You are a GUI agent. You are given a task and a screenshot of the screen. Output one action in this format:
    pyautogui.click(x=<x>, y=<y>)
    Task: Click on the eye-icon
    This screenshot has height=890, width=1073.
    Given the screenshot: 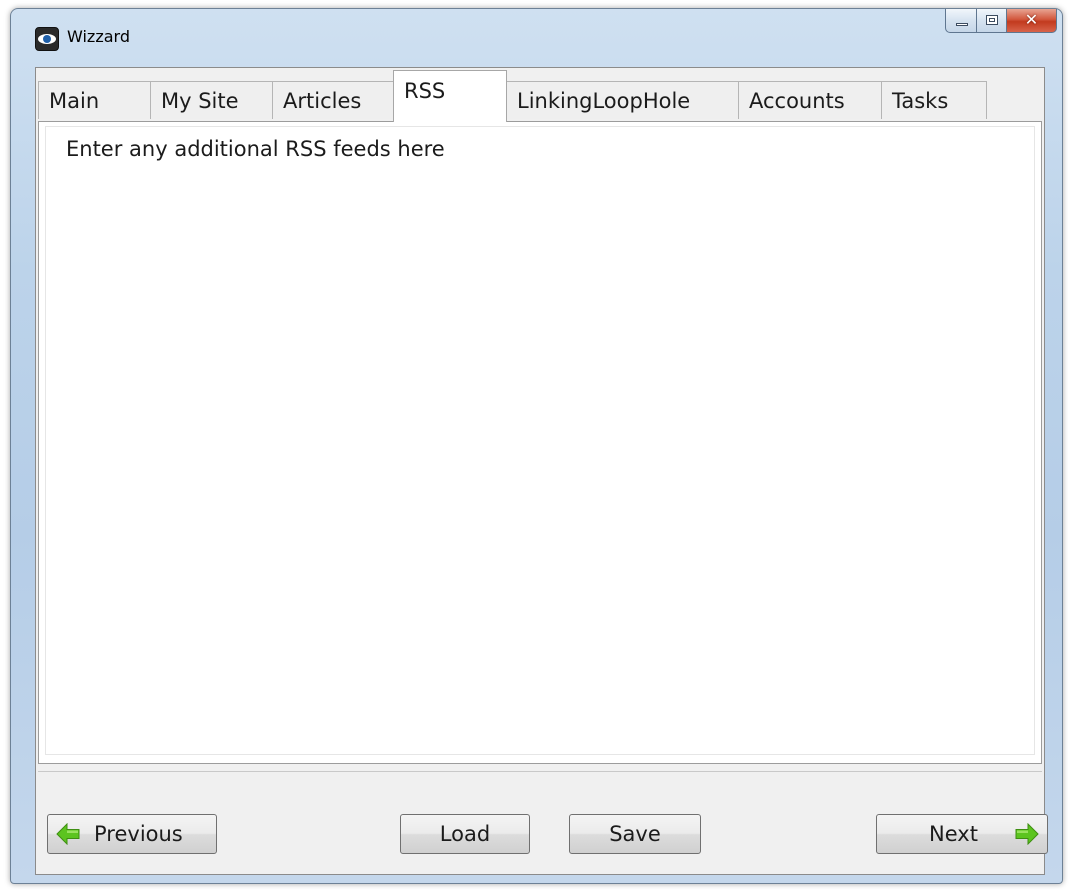 What is the action you would take?
    pyautogui.click(x=47, y=39)
    